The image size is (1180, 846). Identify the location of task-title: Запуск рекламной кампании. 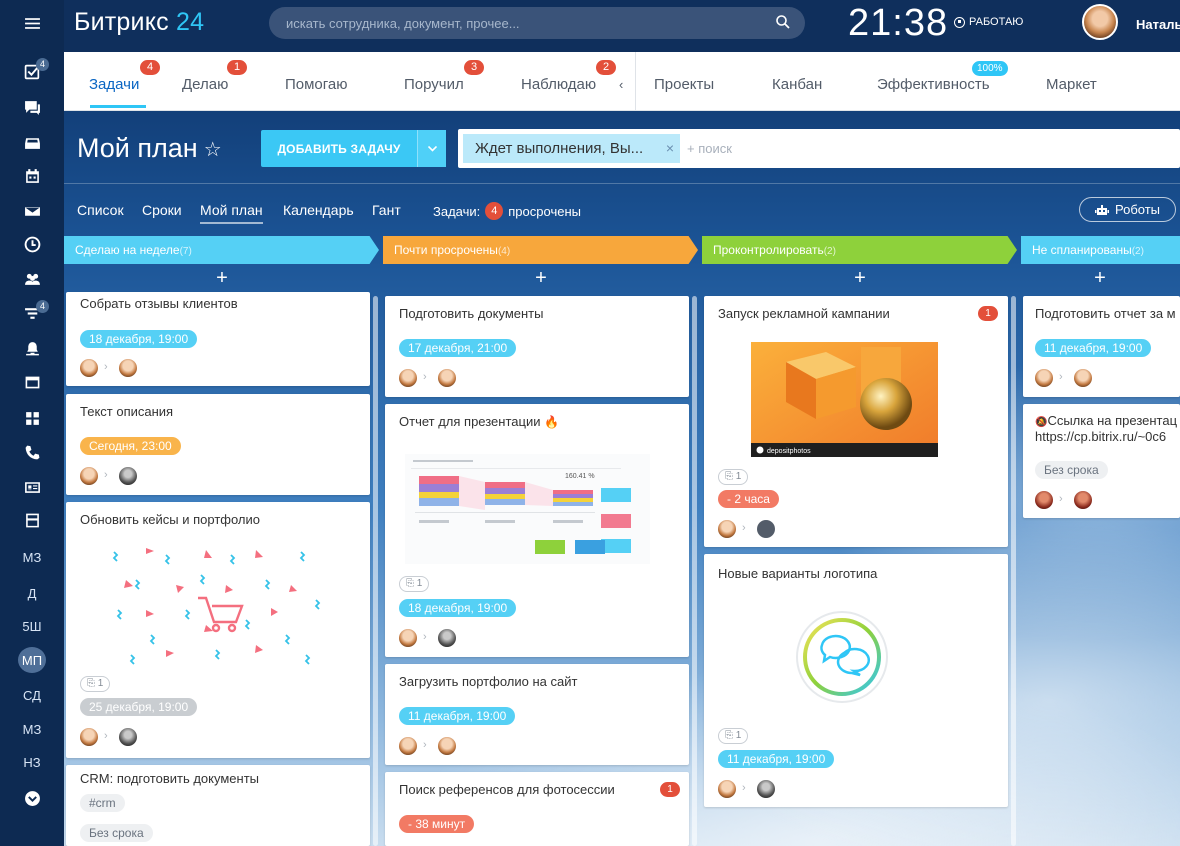
(804, 313).